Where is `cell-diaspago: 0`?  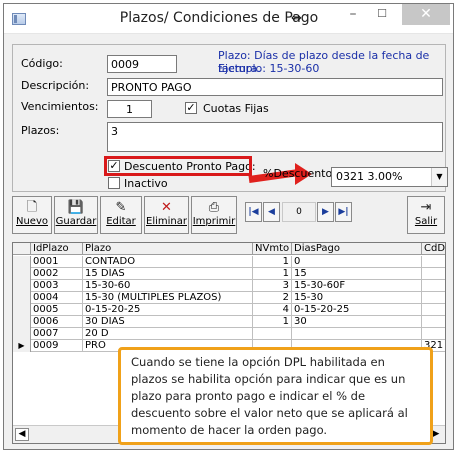
cell-diaspago: 0 is located at coordinates (357, 262).